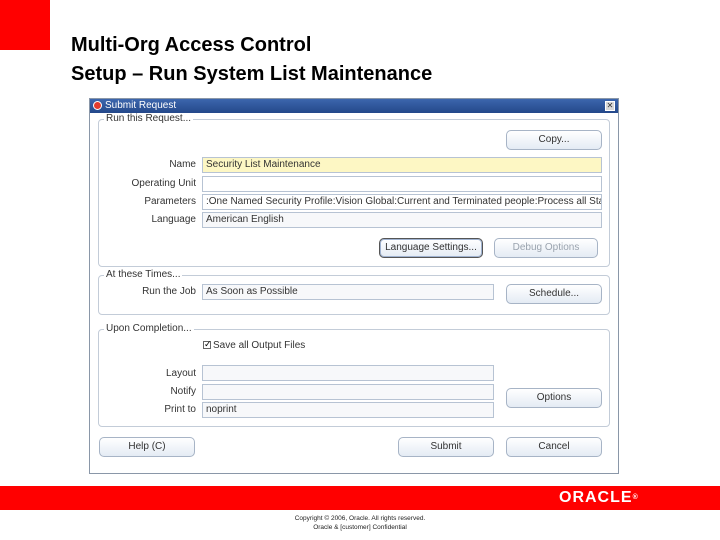  Describe the element at coordinates (348, 392) in the screenshot. I see `notify-field` at that location.